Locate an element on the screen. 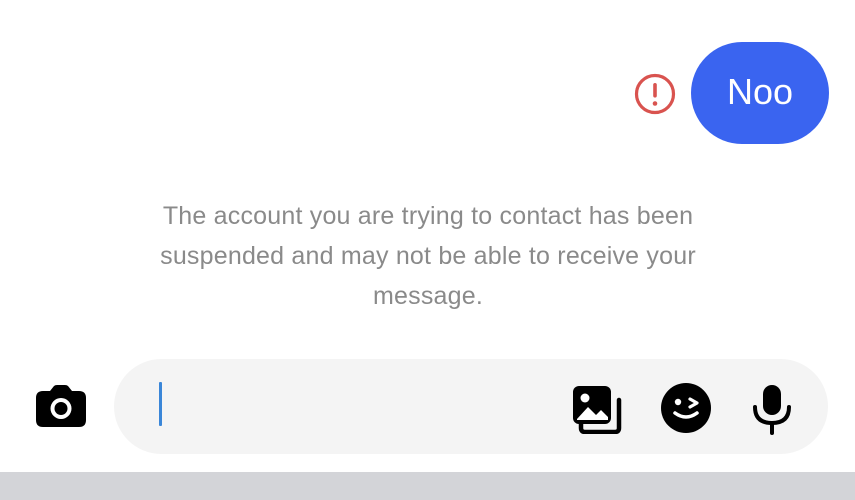 This screenshot has width=855, height=500. exclamation-circle-icon is located at coordinates (655, 94).